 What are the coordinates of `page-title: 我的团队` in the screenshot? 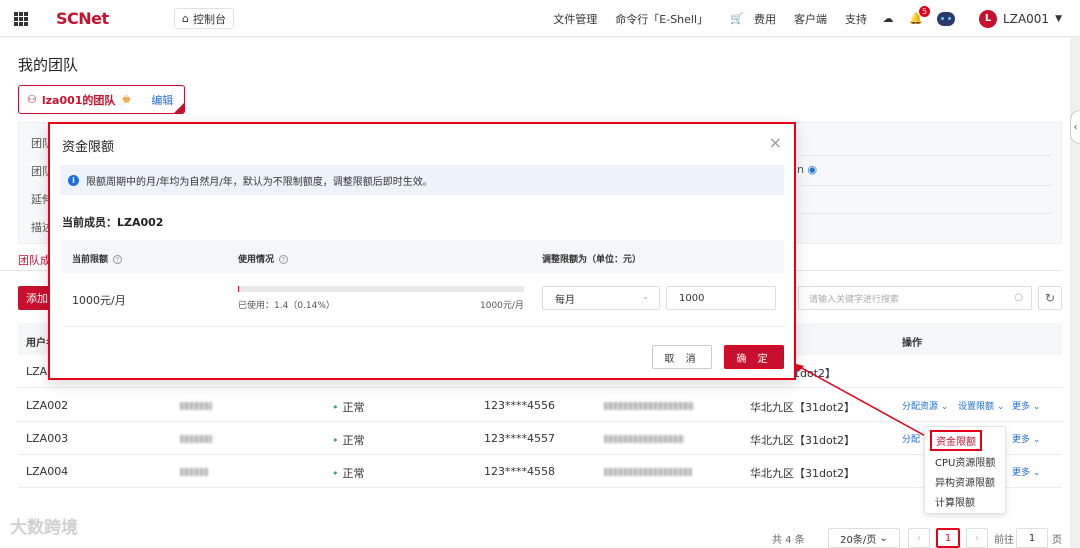 It's located at (48, 65).